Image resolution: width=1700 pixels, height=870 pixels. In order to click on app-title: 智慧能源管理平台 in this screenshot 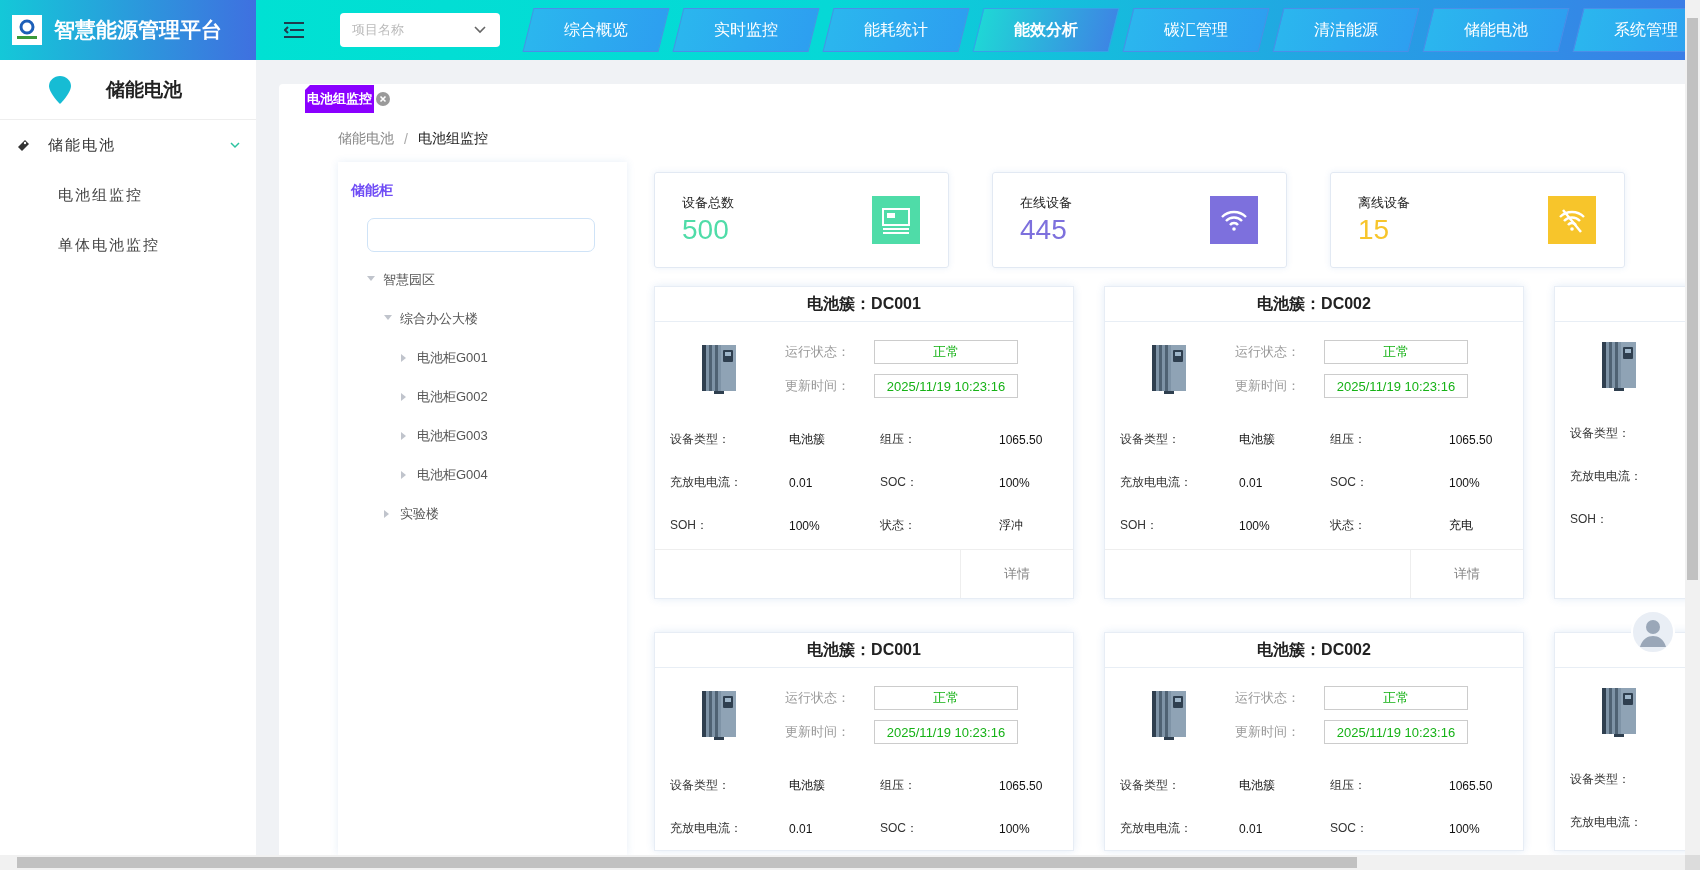, I will do `click(138, 30)`.